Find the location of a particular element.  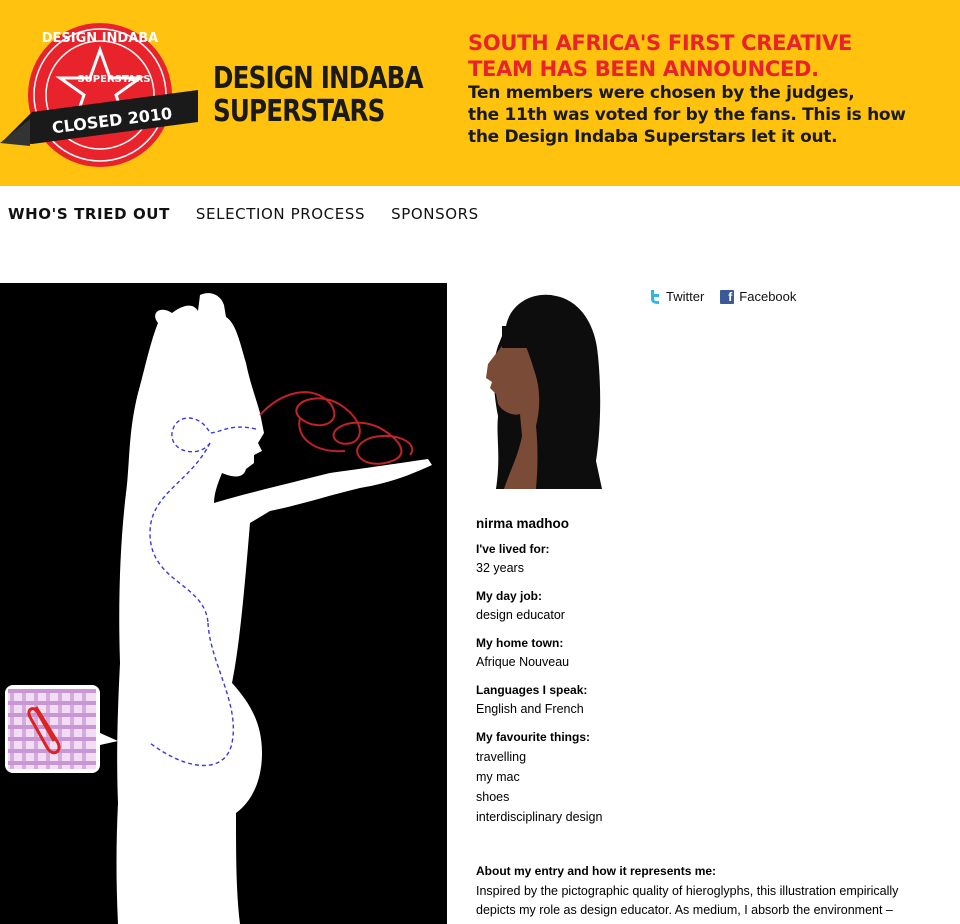

facebook-label: Facebook is located at coordinates (768, 296).